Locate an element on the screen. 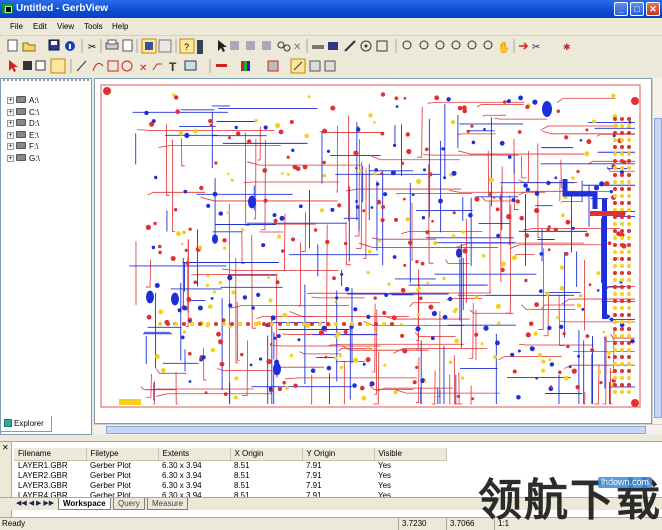  drive-c: + C:\ is located at coordinates (23, 112).